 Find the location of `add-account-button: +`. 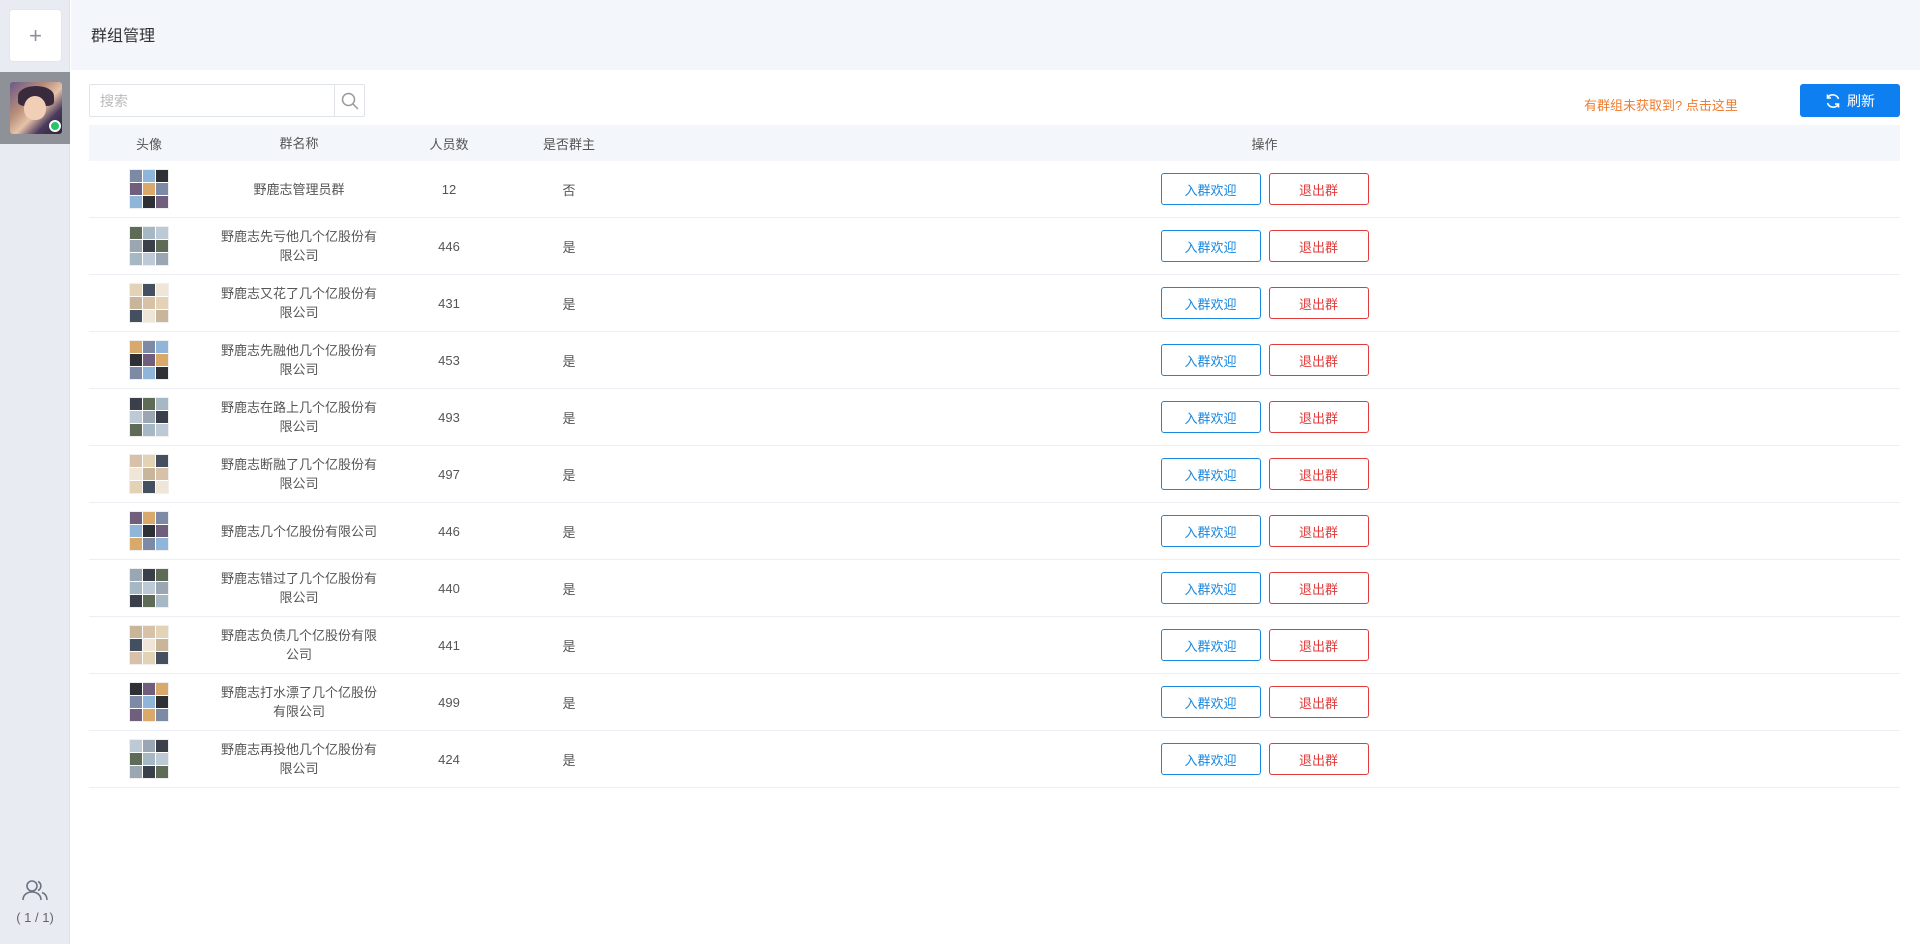

add-account-button: + is located at coordinates (35, 35).